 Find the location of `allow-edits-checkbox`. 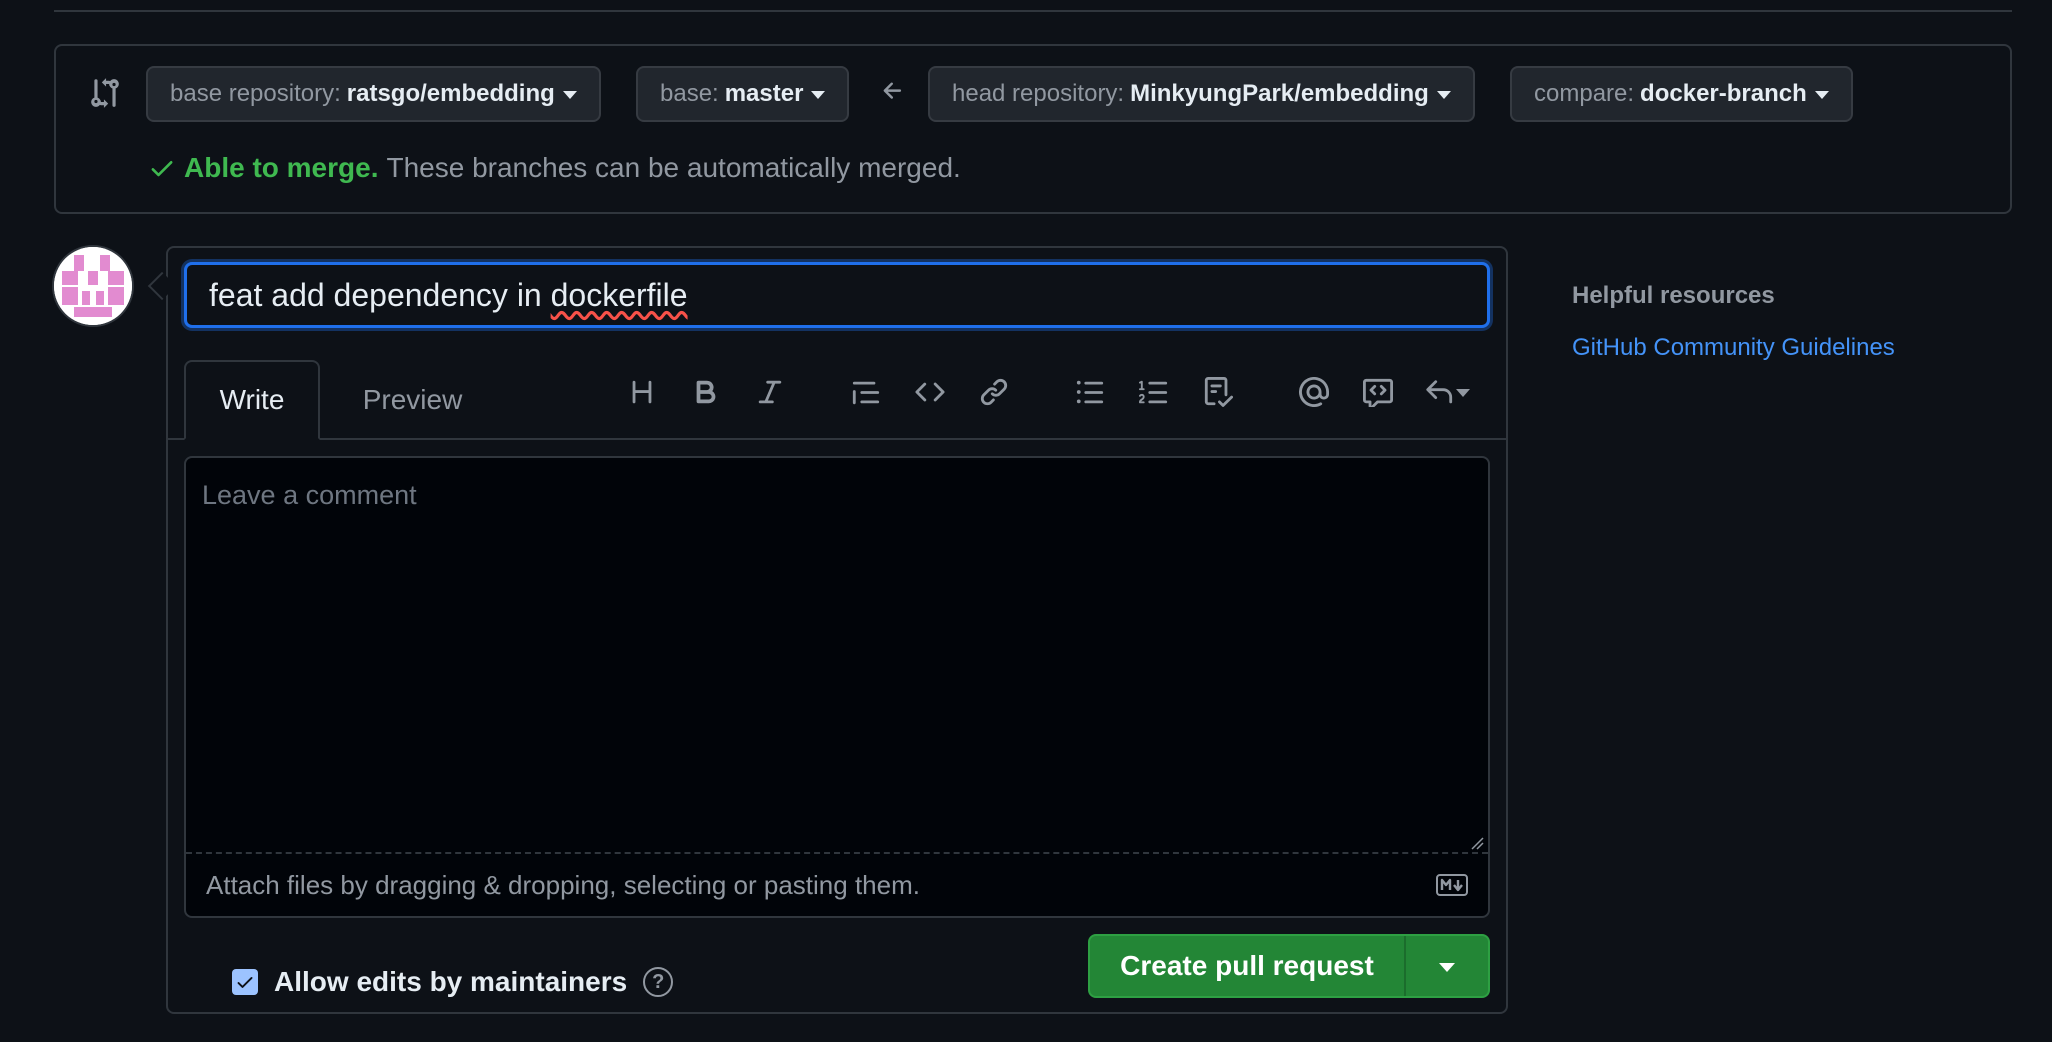

allow-edits-checkbox is located at coordinates (245, 982).